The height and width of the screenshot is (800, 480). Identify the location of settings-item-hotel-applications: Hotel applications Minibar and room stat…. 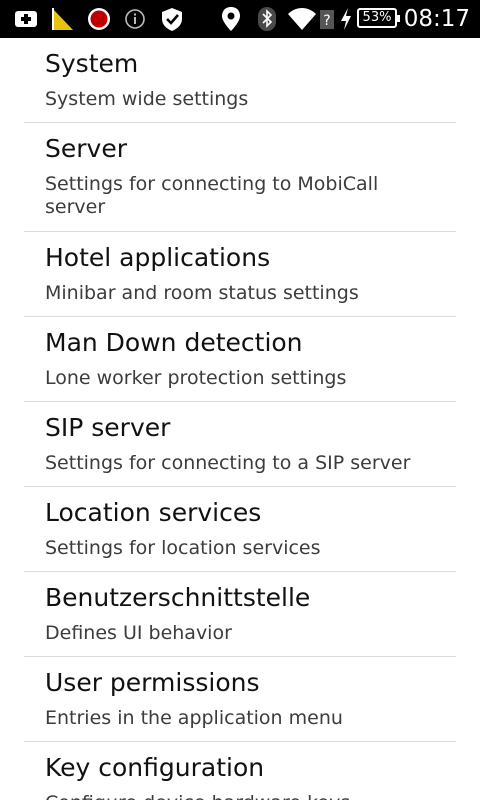
(240, 274).